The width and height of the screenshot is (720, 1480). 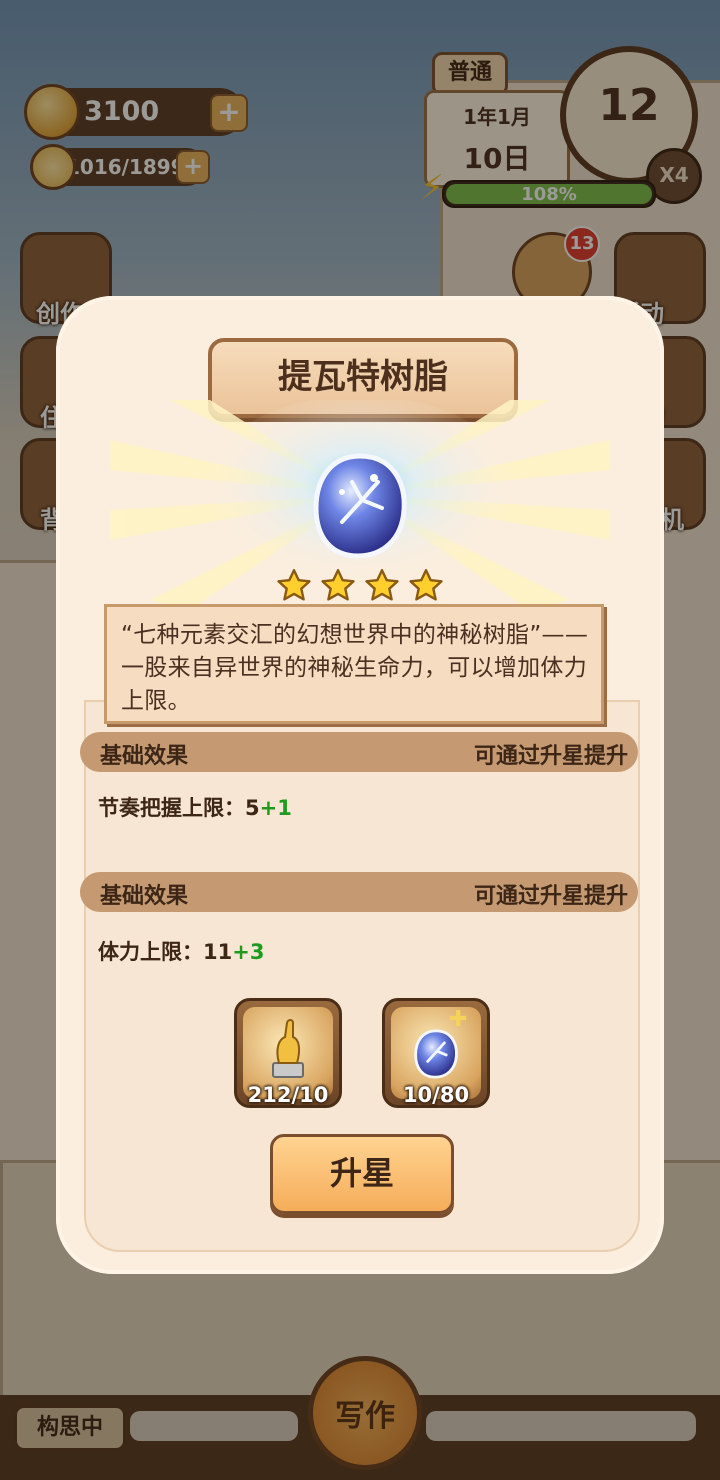 I want to click on effect-section-header-1: 基础效果 可通过升星提升, so click(x=359, y=752).